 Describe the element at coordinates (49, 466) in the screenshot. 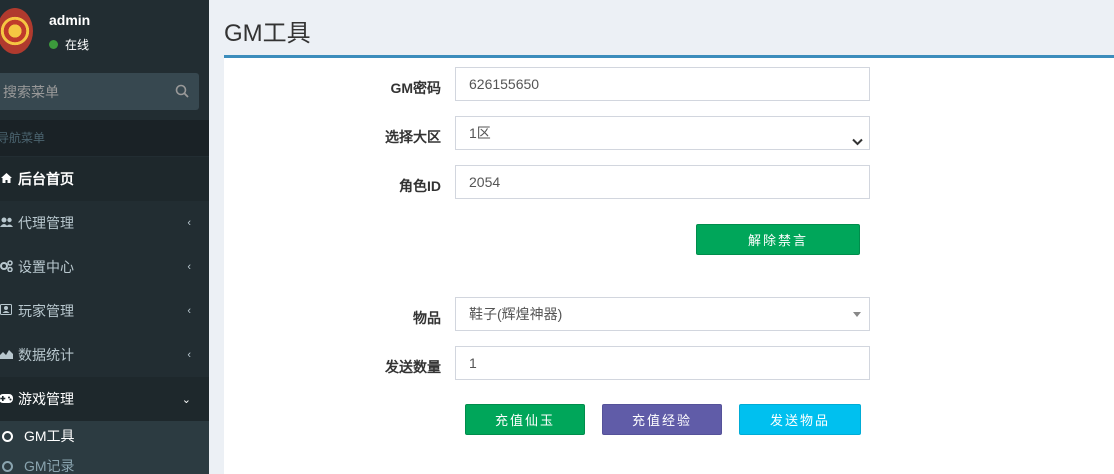

I see `sidebar-subitem-label: GM记录` at that location.